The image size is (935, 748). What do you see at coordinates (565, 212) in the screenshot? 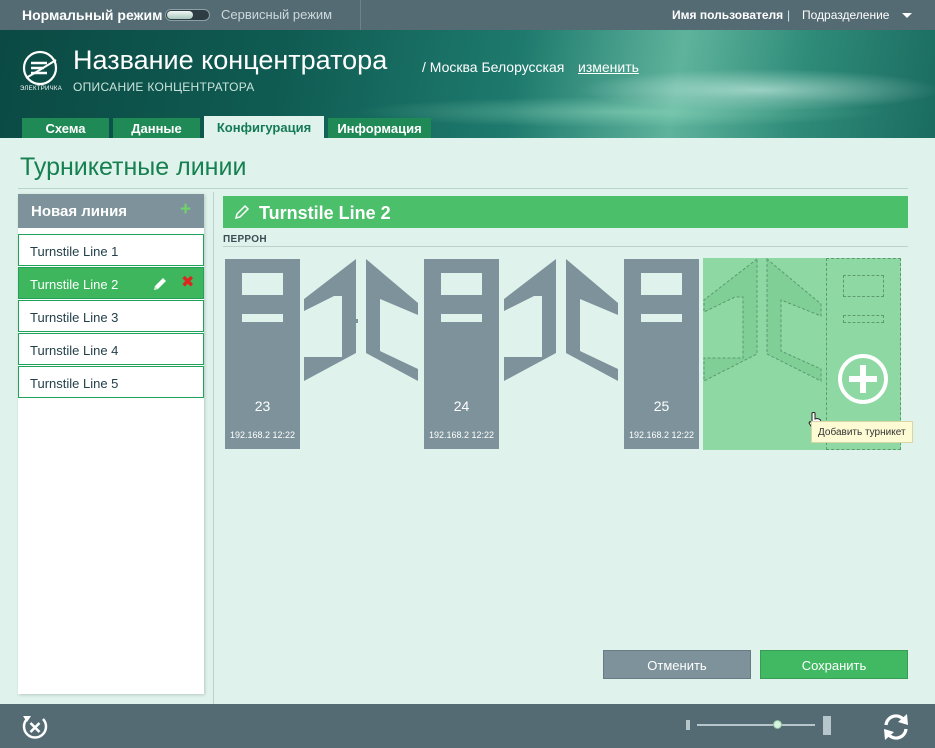
I see `line-name-header: Turnstile Line 2` at bounding box center [565, 212].